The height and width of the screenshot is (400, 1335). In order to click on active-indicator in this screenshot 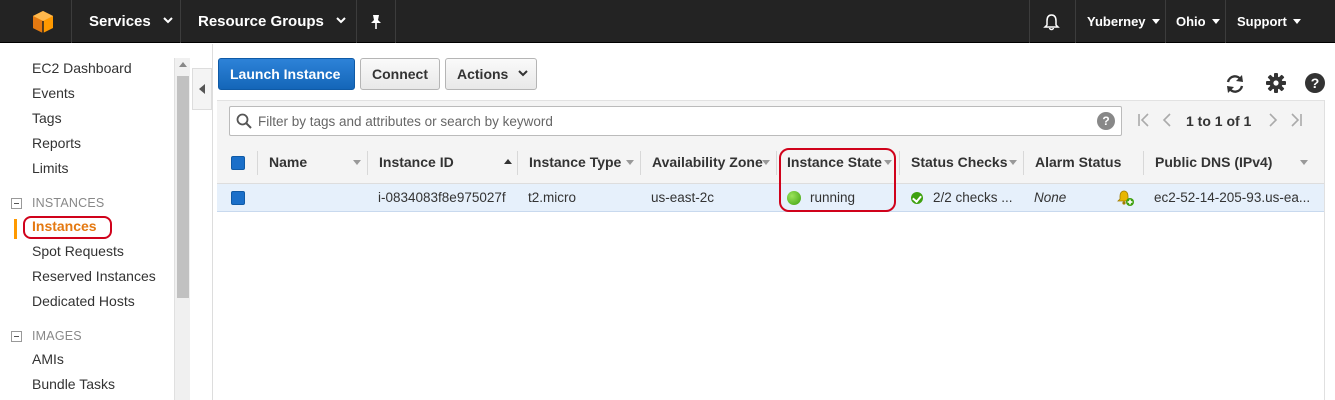, I will do `click(15, 229)`.